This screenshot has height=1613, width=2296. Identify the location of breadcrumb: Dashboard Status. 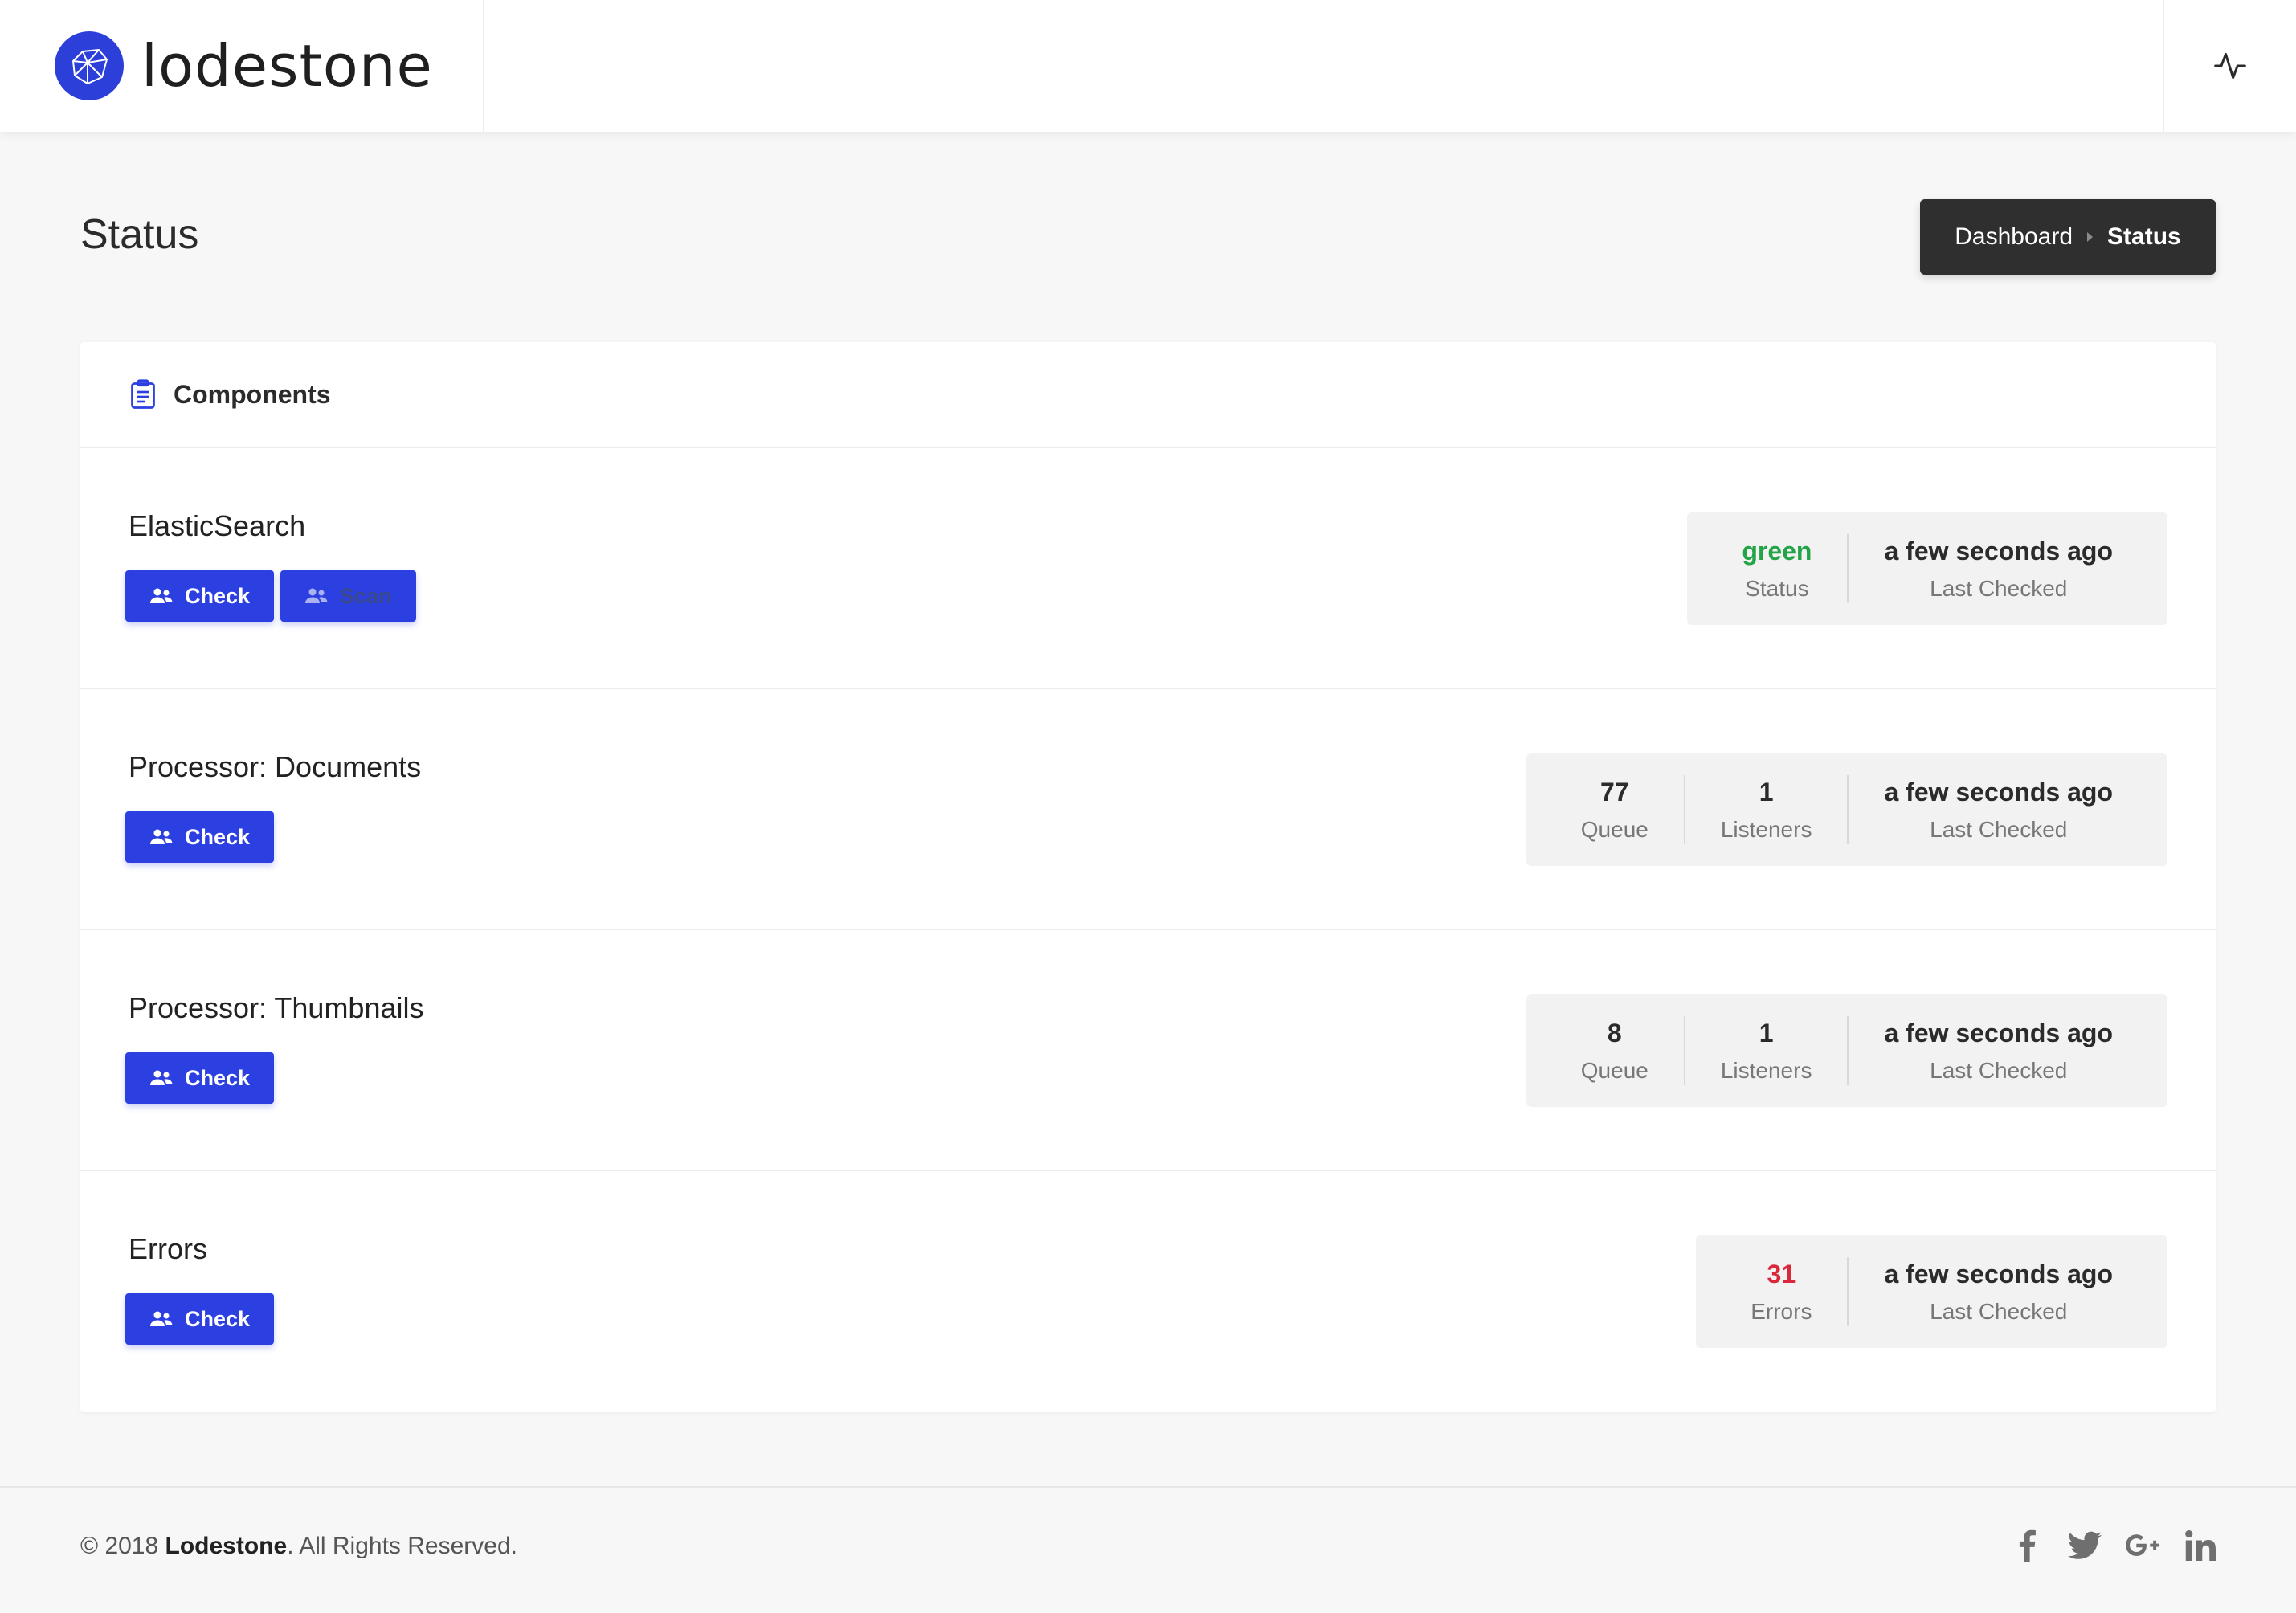
(2068, 237).